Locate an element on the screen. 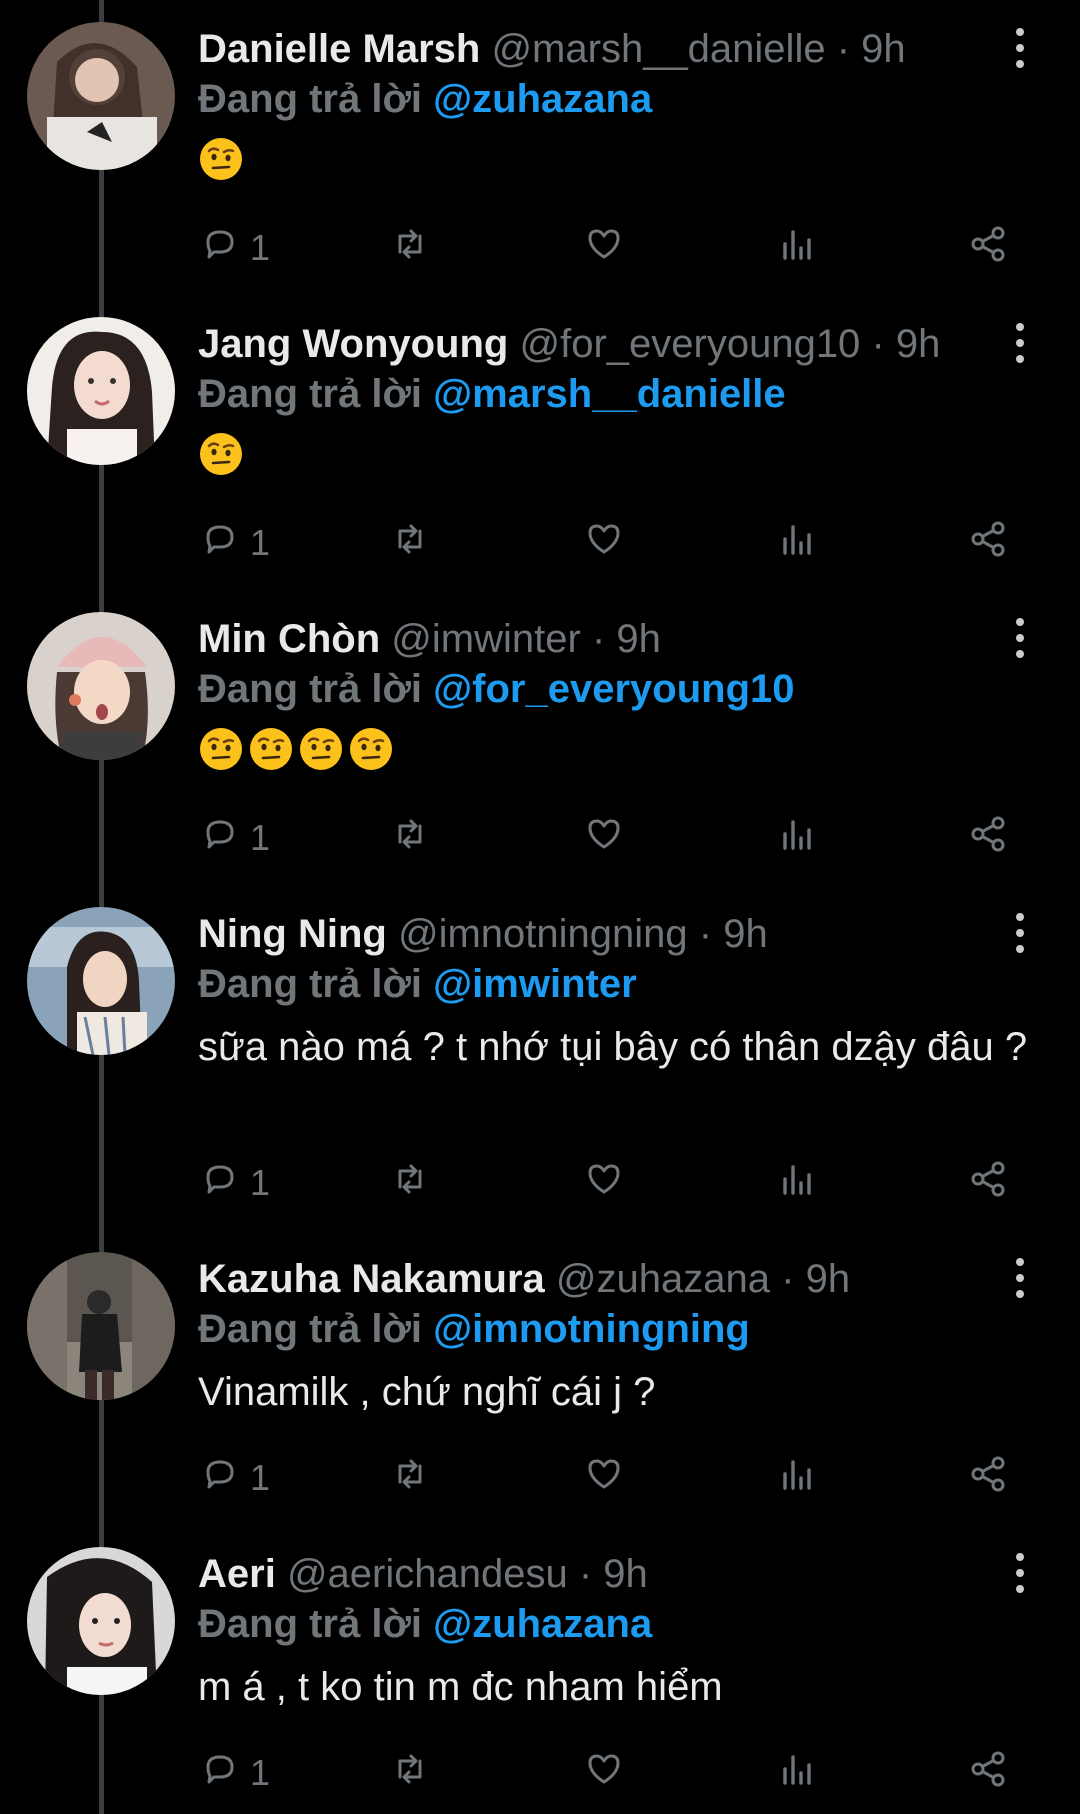 This screenshot has width=1080, height=1814. display-name: Jang Wonyoung is located at coordinates (353, 344).